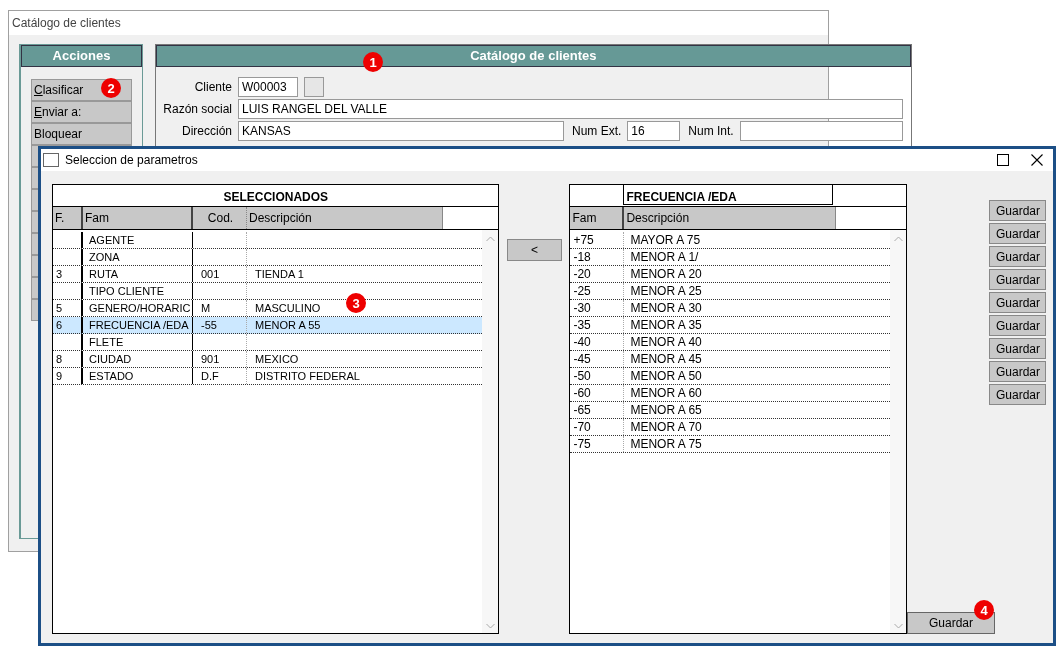 Image resolution: width=1064 pixels, height=653 pixels. I want to click on table-cell: ESTADO, so click(138, 376).